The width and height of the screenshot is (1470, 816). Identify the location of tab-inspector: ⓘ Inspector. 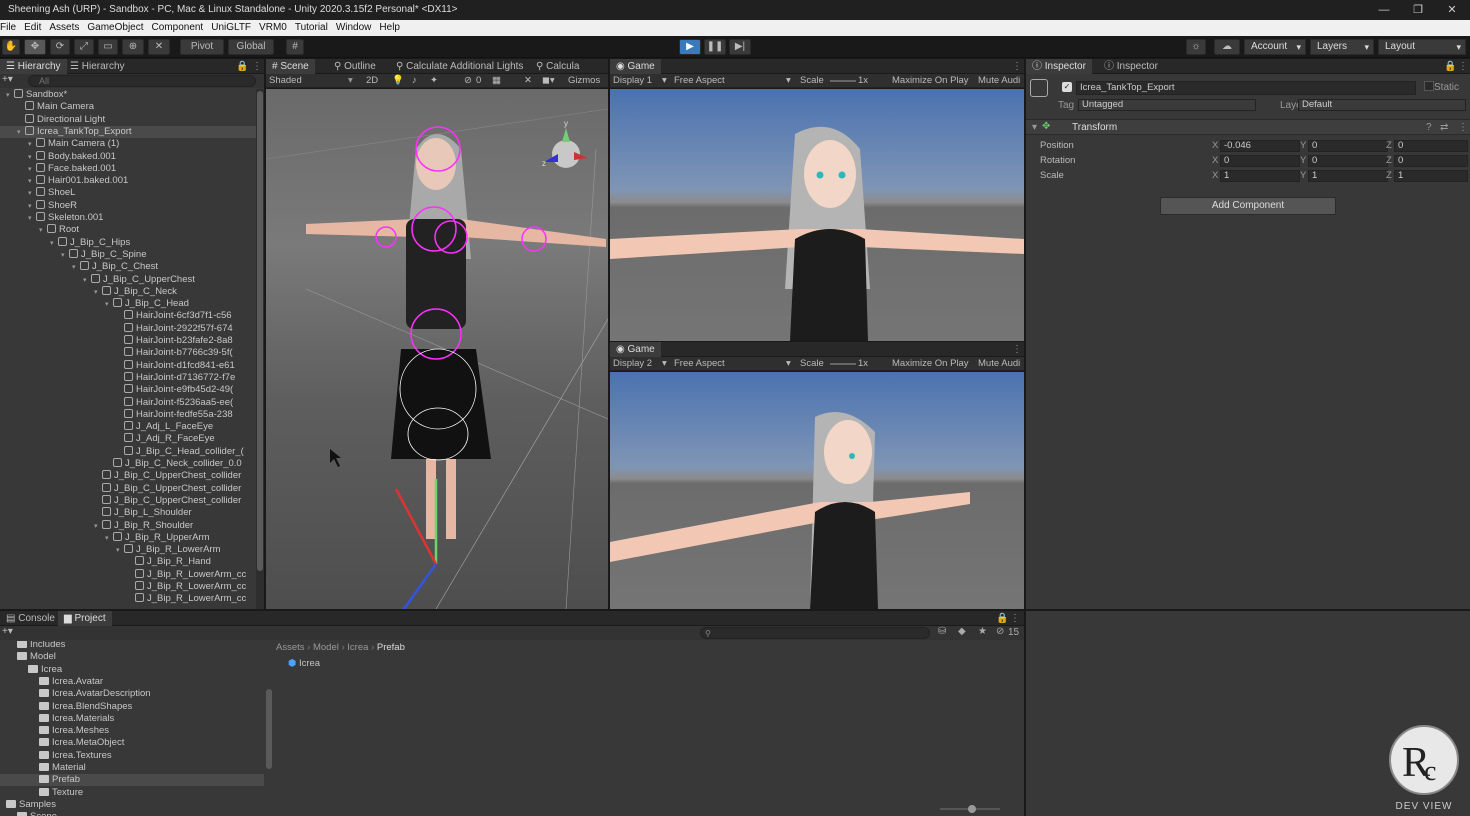
(1059, 66).